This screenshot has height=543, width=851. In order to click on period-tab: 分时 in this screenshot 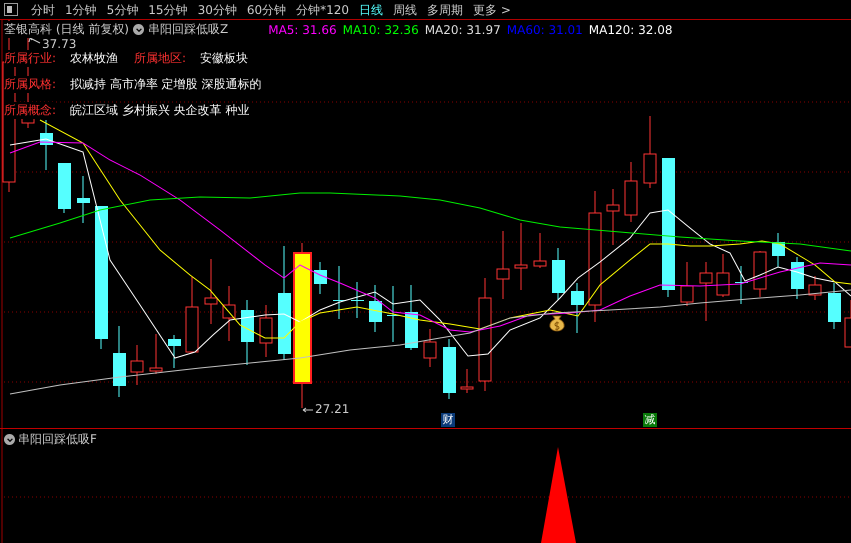, I will do `click(43, 9)`.